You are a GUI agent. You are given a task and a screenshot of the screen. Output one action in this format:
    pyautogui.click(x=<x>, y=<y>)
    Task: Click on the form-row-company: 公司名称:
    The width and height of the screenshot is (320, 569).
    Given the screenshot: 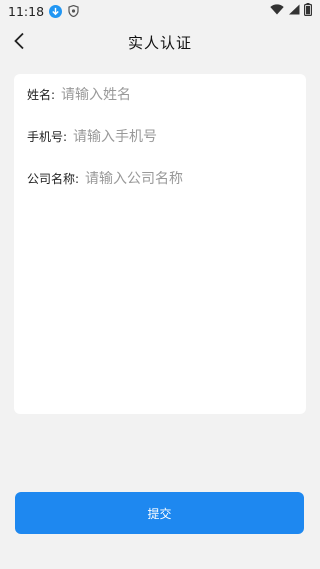 What is the action you would take?
    pyautogui.click(x=156, y=178)
    